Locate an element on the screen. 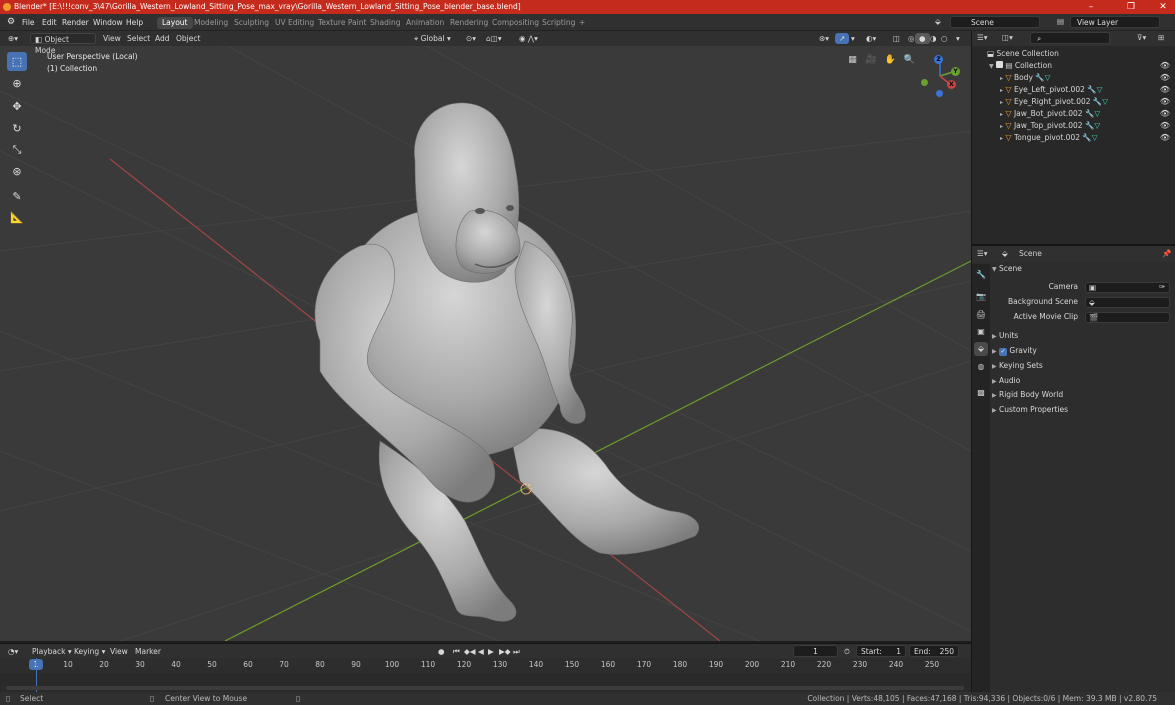 Image resolution: width=1175 pixels, height=705 pixels. tab-sculpting: Sculpting is located at coordinates (251, 23).